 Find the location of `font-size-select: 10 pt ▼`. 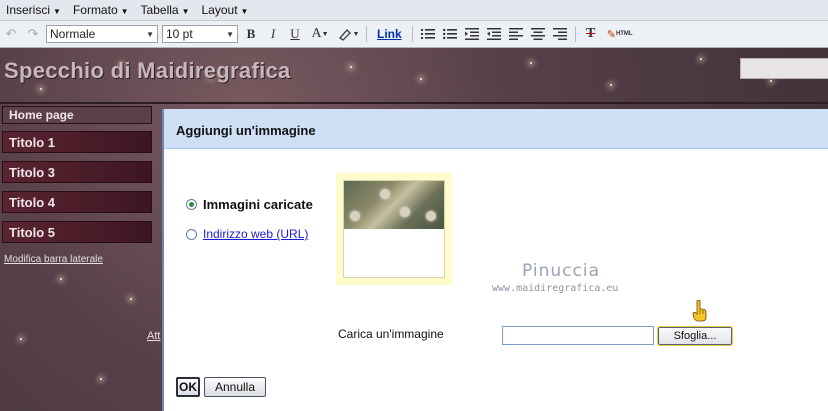

font-size-select: 10 pt ▼ is located at coordinates (200, 34).